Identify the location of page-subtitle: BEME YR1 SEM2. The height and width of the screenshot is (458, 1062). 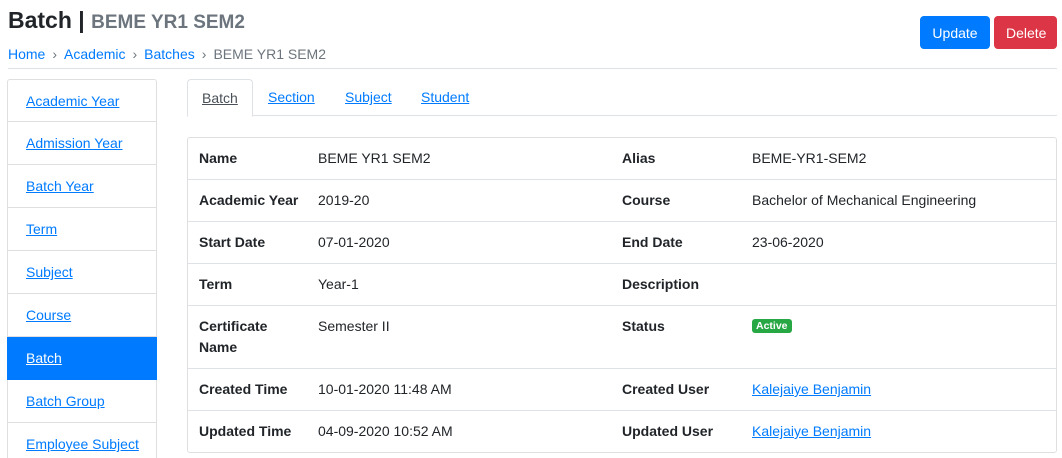
(168, 22).